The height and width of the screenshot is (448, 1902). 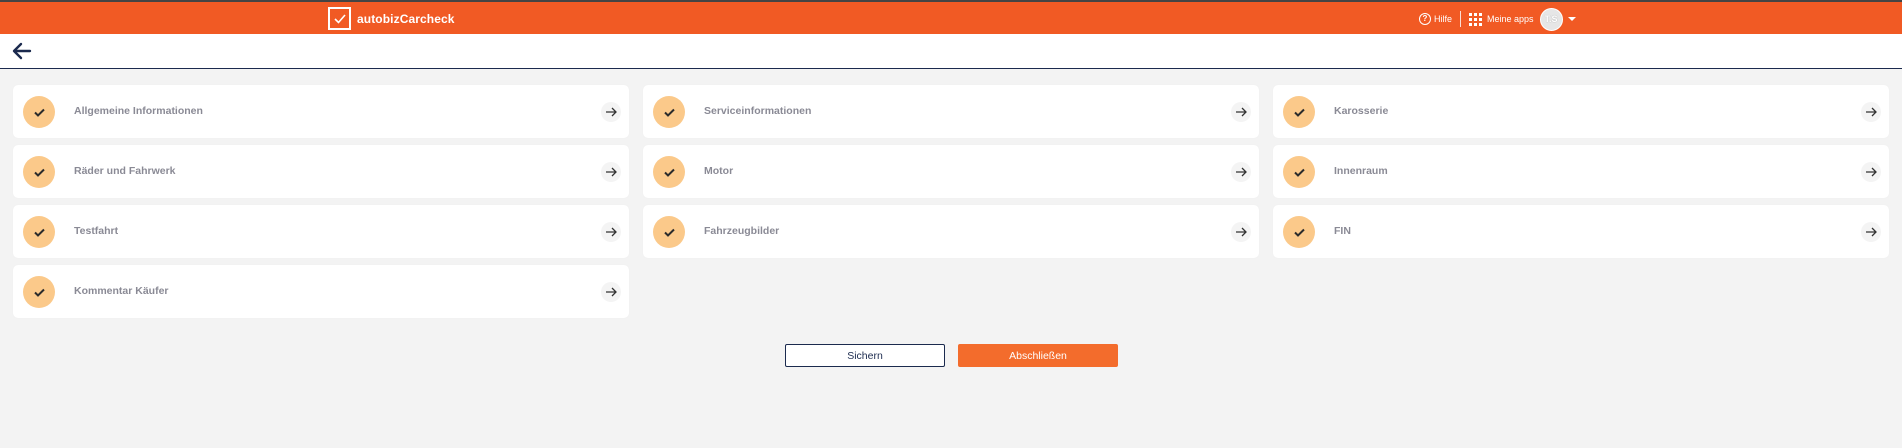 What do you see at coordinates (951, 171) in the screenshot?
I see `section-card-engine: Motor` at bounding box center [951, 171].